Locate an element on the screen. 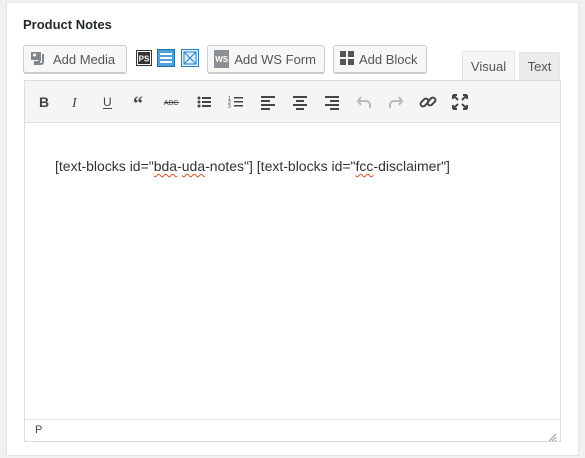  italic-icon: I is located at coordinates (76, 102).